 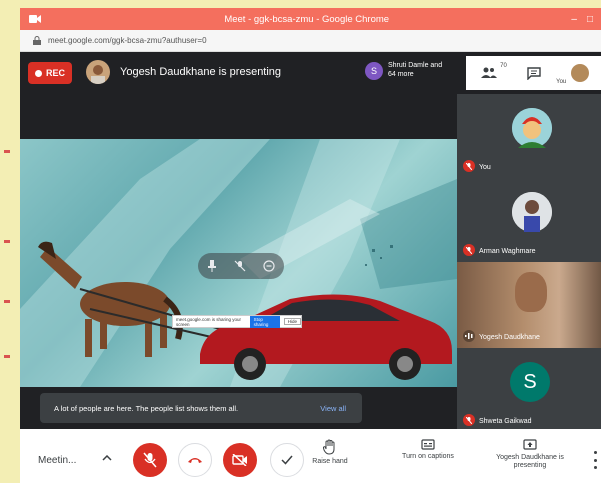 I want to click on leave-call-button, so click(x=195, y=460).